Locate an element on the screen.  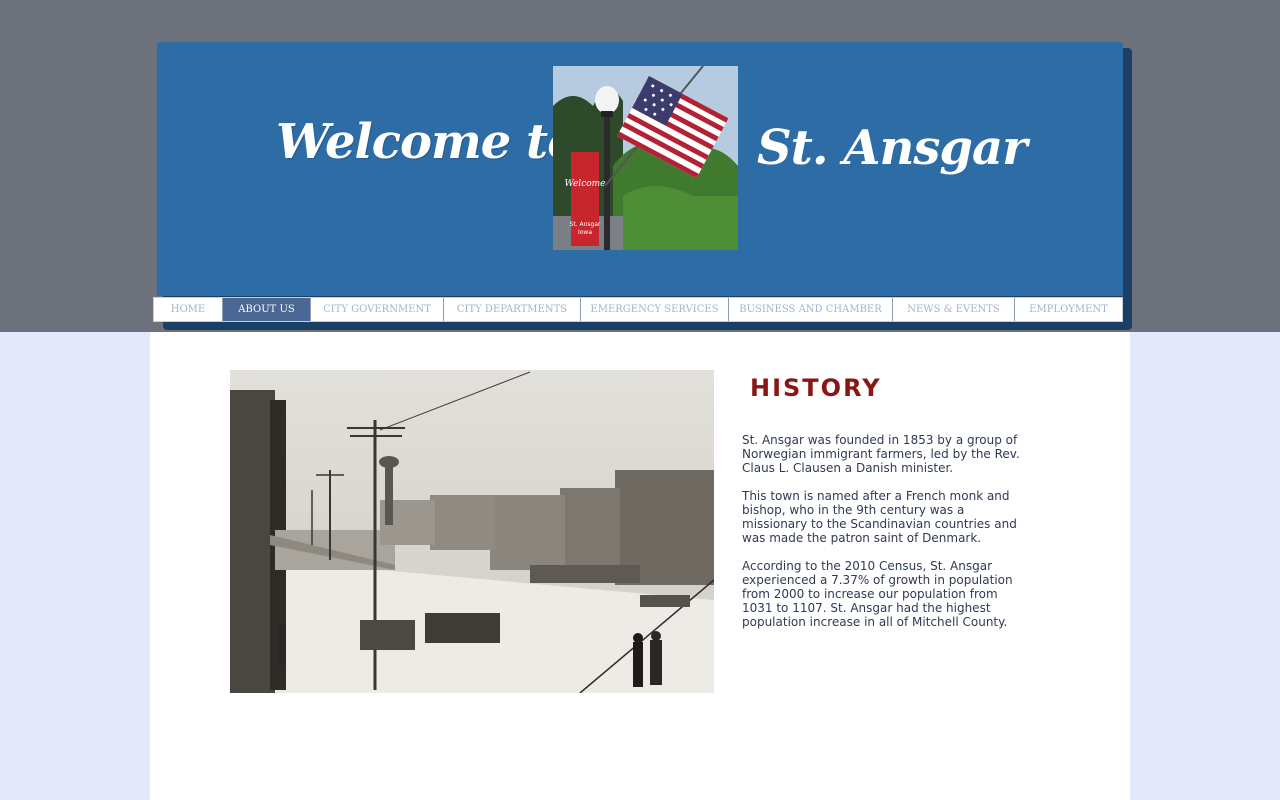
svg-text: St. Ansgar is located at coordinates (585, 224).